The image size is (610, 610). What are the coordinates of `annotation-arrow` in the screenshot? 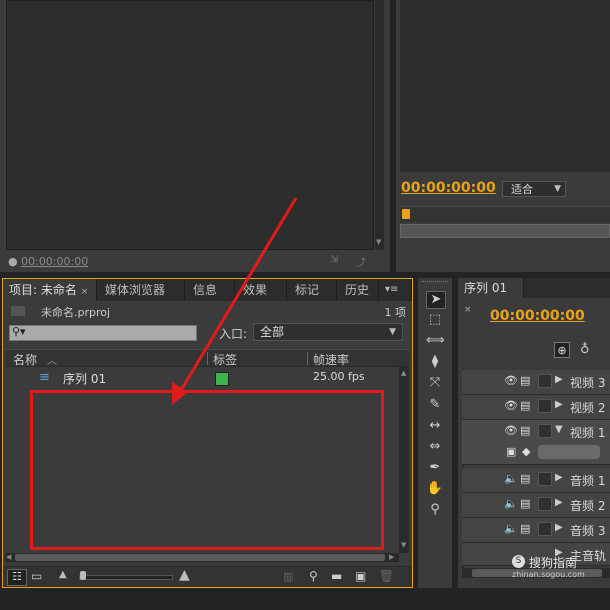 It's located at (235, 301).